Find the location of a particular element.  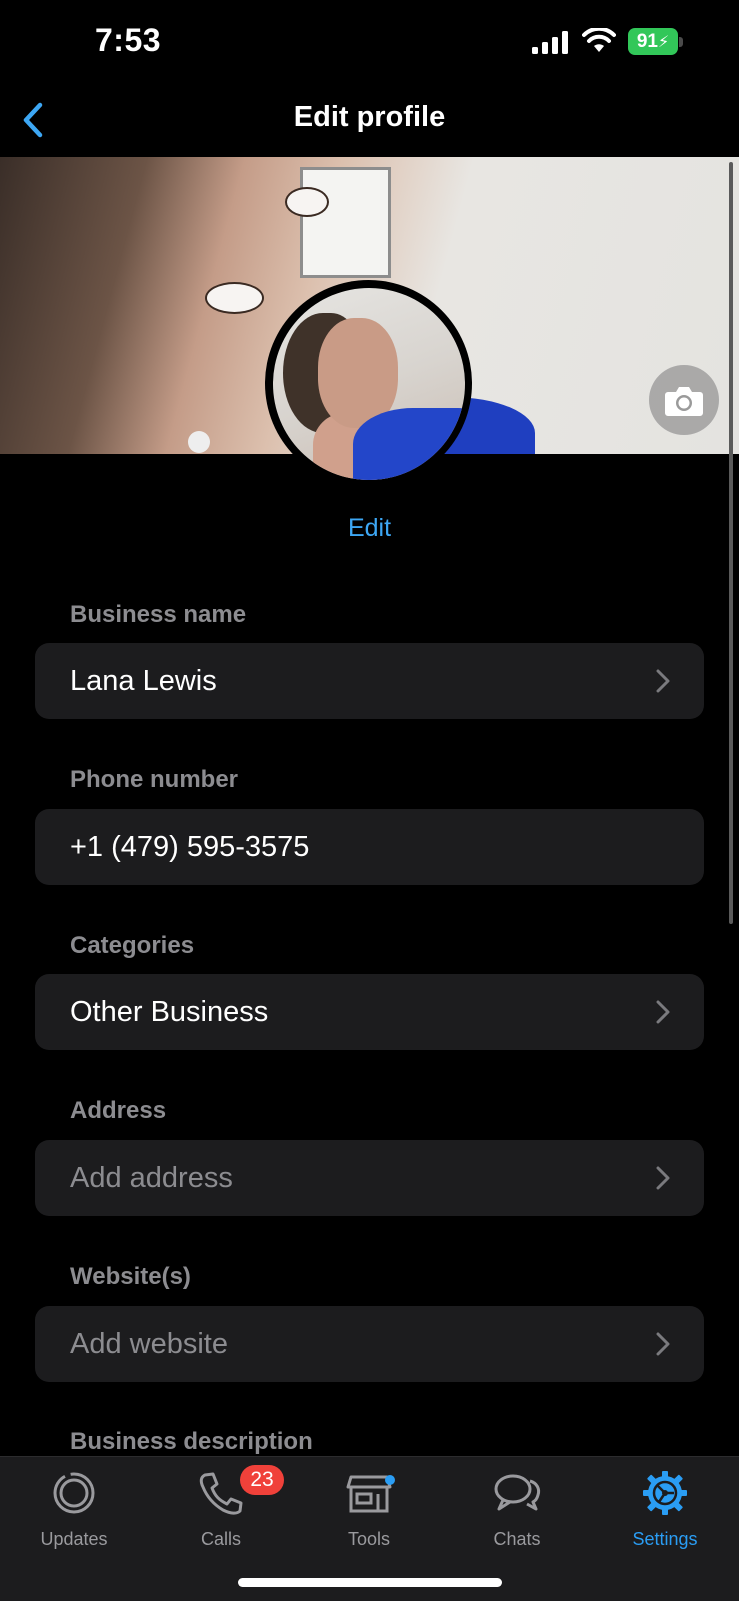

phone-number-label: Phone number is located at coordinates (154, 779).